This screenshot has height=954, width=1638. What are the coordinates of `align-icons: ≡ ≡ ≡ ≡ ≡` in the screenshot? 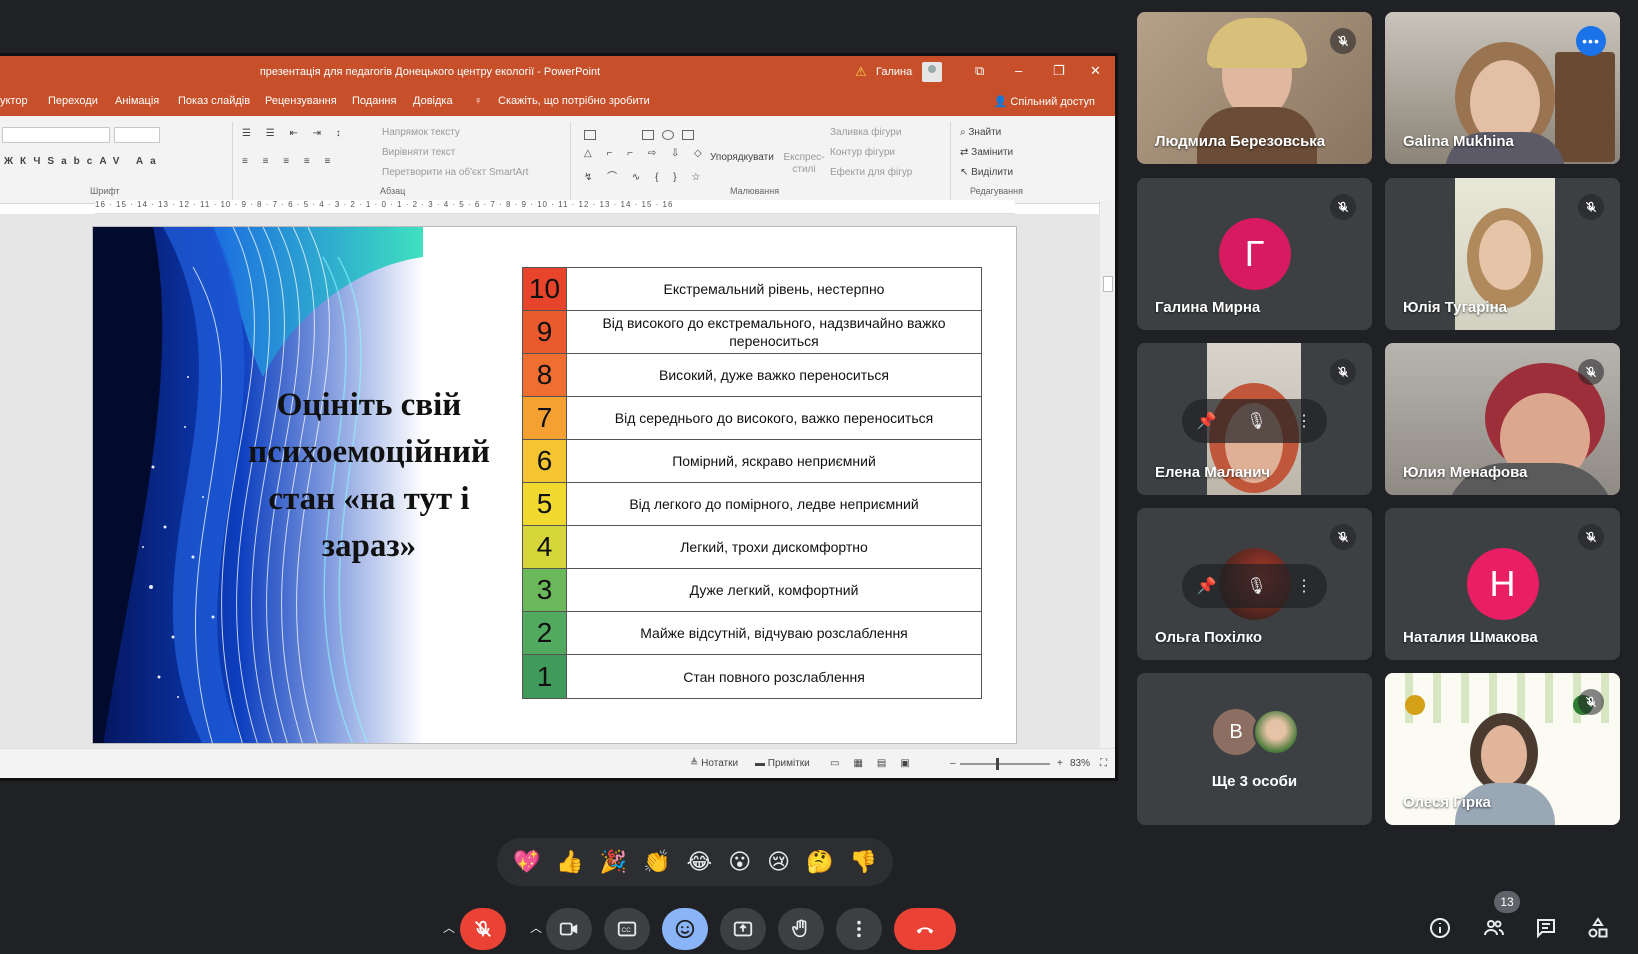 It's located at (289, 161).